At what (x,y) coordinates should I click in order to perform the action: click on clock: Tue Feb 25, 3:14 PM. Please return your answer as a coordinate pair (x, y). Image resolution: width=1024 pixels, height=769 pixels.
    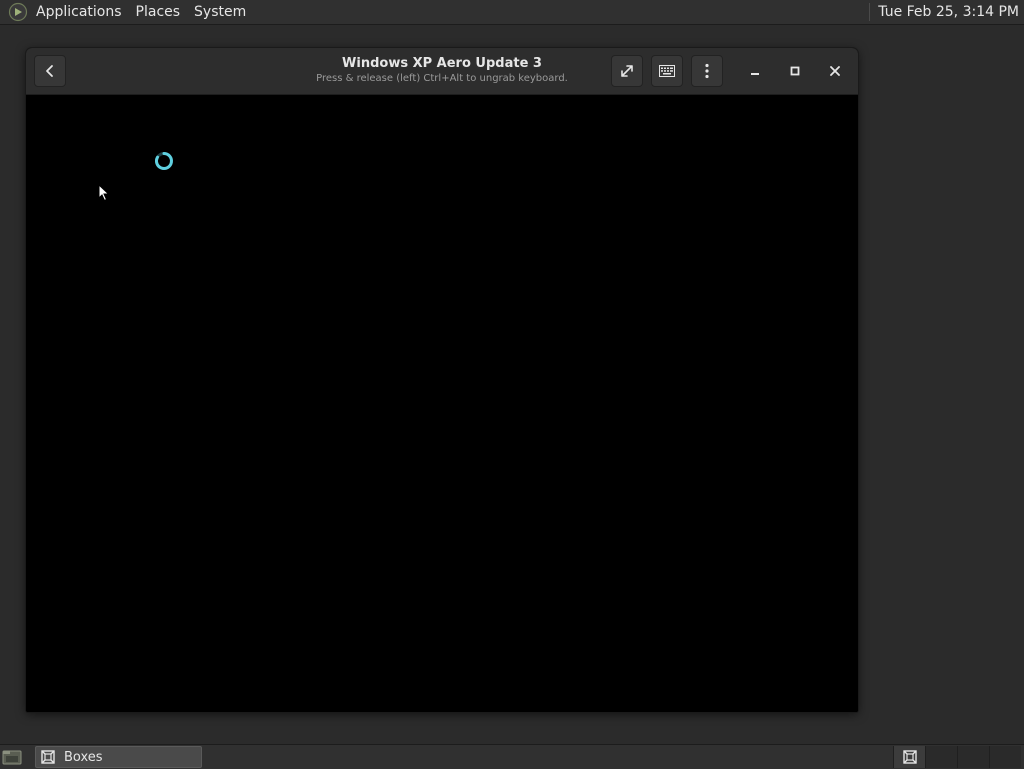
    Looking at the image, I should click on (948, 12).